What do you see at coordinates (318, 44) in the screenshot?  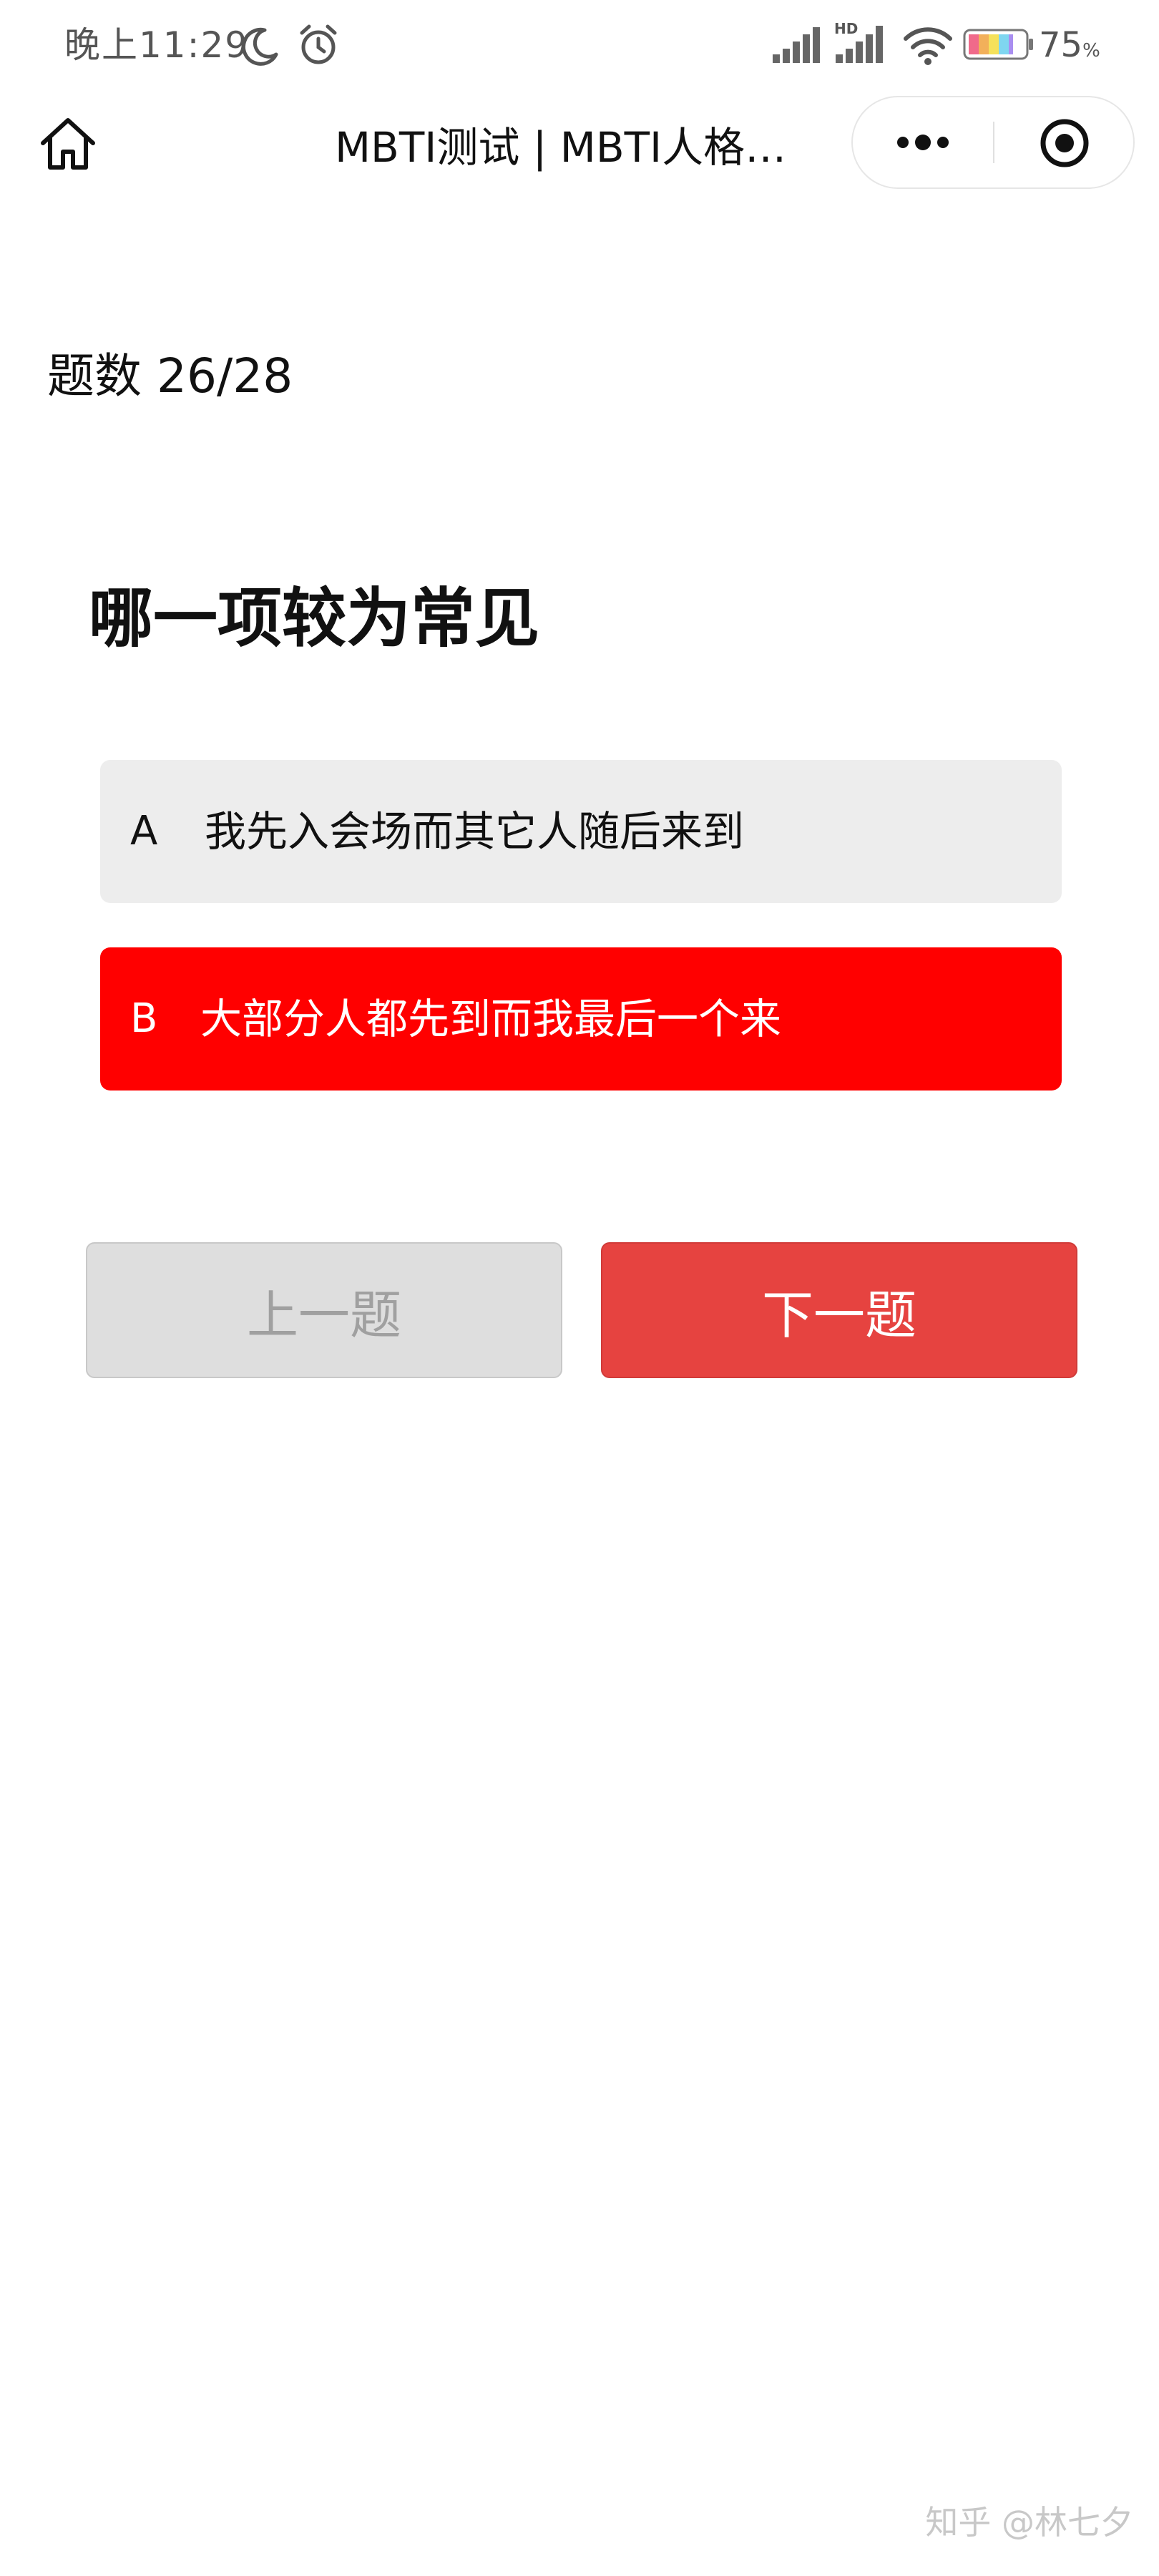 I see `alarm-icon` at bounding box center [318, 44].